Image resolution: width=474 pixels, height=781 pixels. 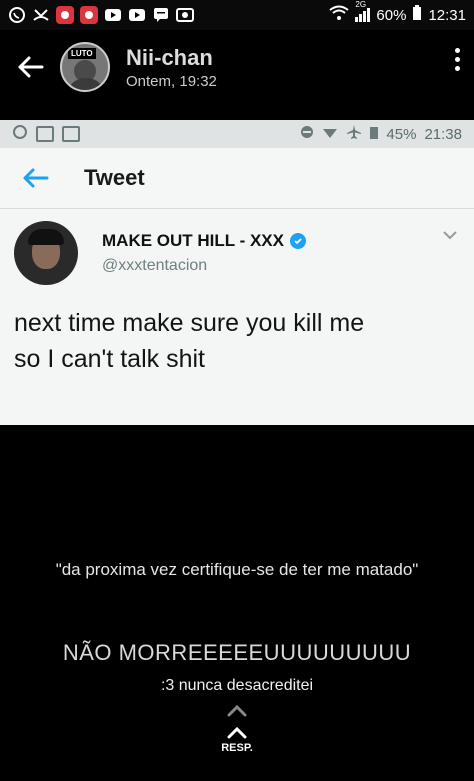 I want to click on battery-percent: 60%, so click(x=391, y=15).